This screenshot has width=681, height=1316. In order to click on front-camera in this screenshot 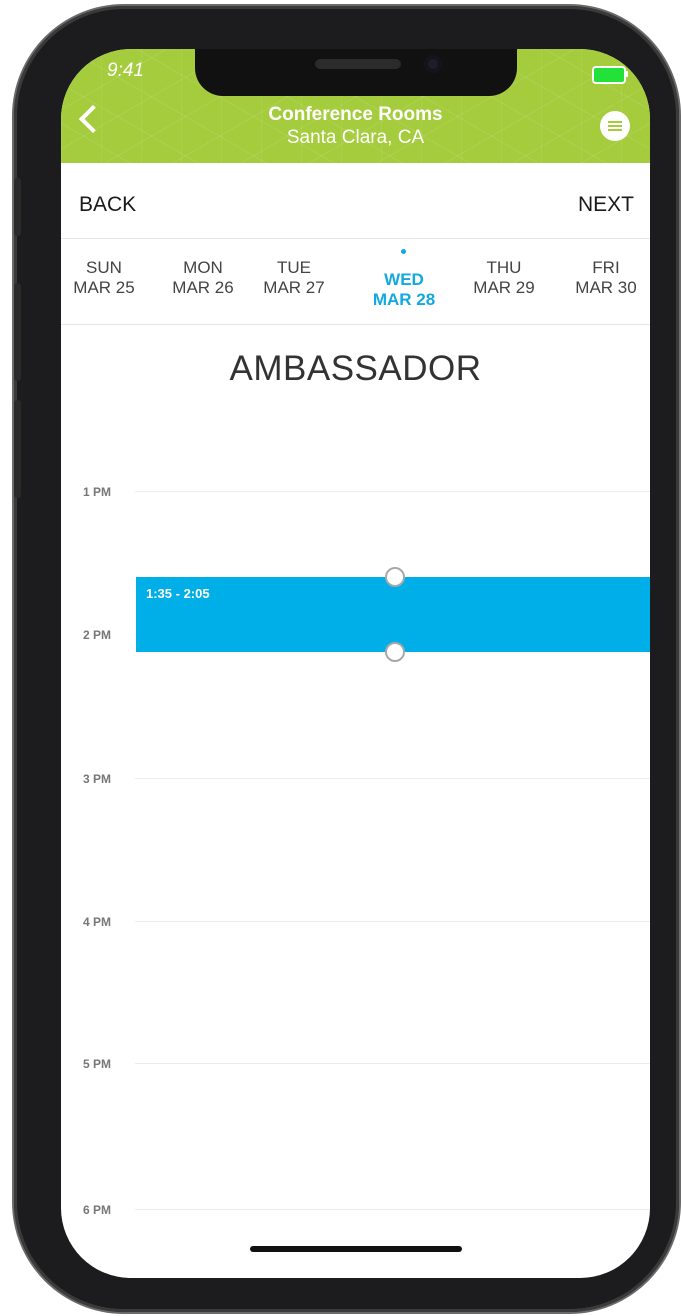, I will do `click(433, 64)`.